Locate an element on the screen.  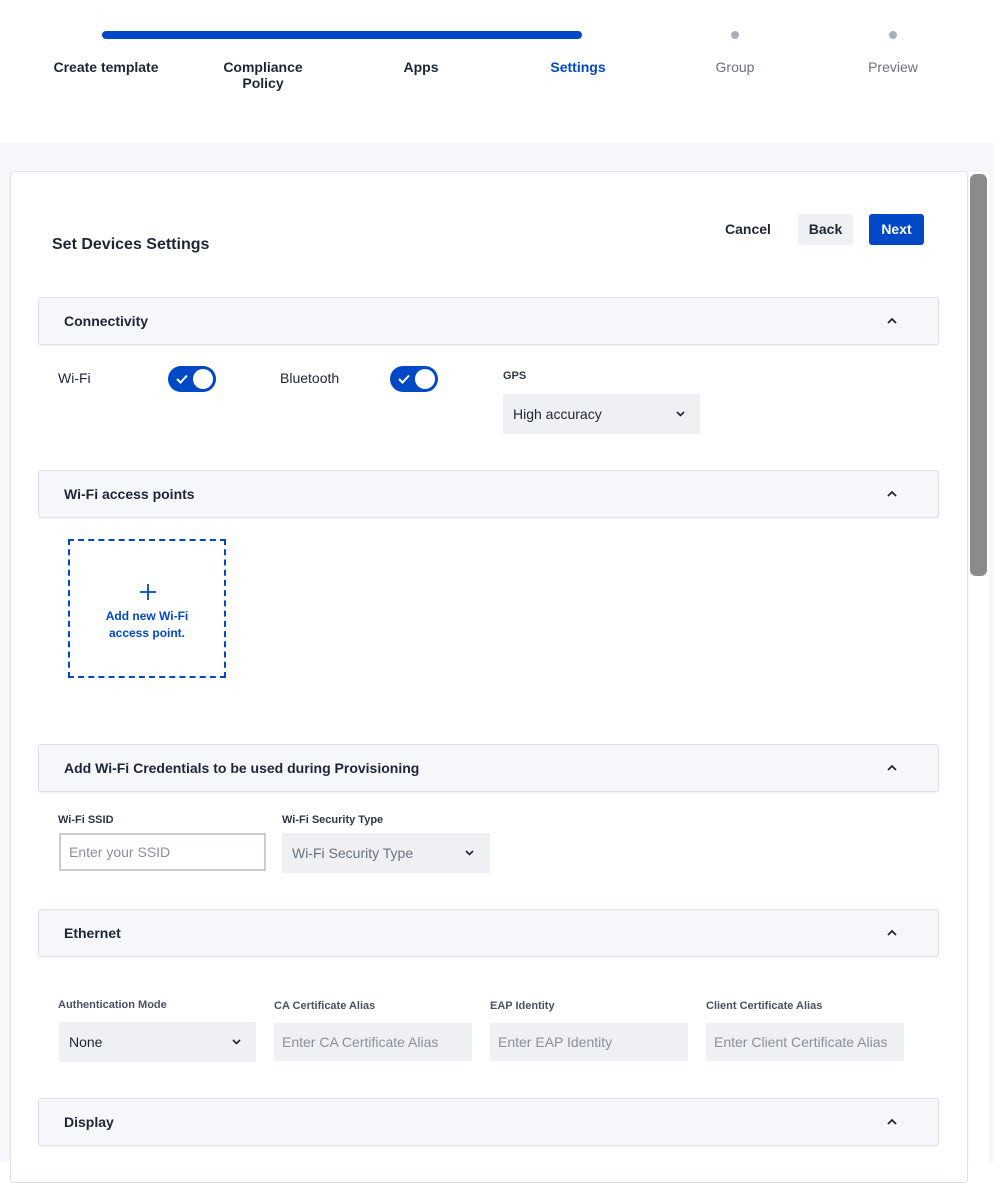
progress-bar-completed is located at coordinates (342, 35).